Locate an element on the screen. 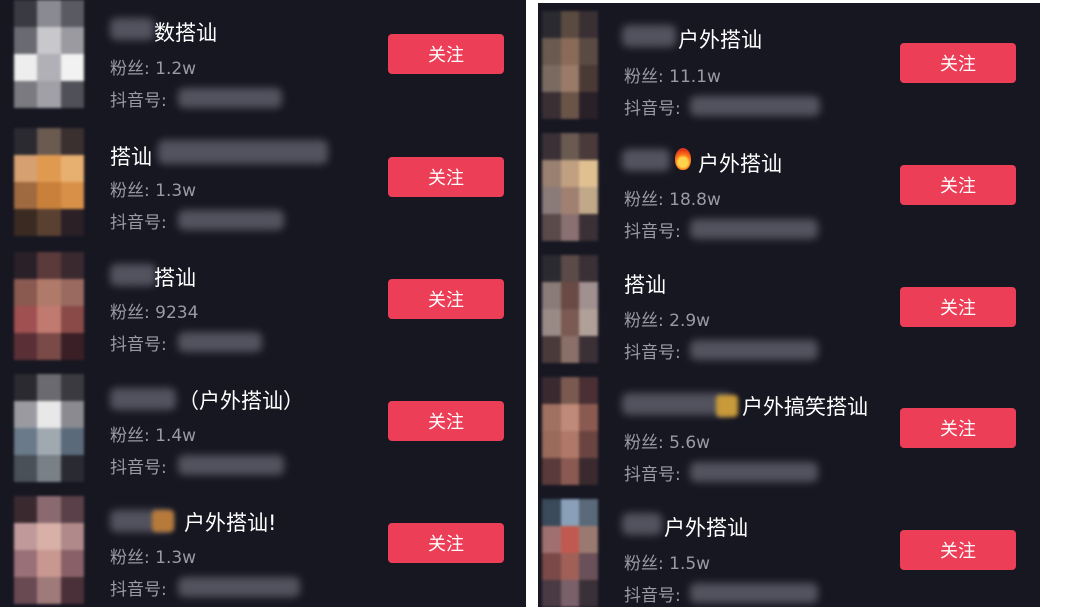  fans-count: 粉丝: 1.4w is located at coordinates (153, 436).